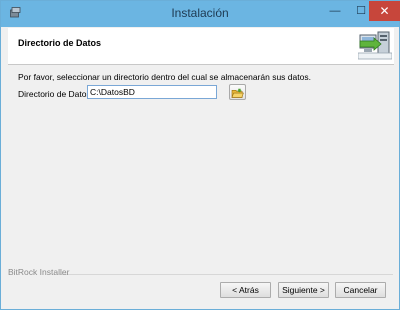  Describe the element at coordinates (200, 14) in the screenshot. I see `title-bar: Instalación — ☐ ✕` at that location.